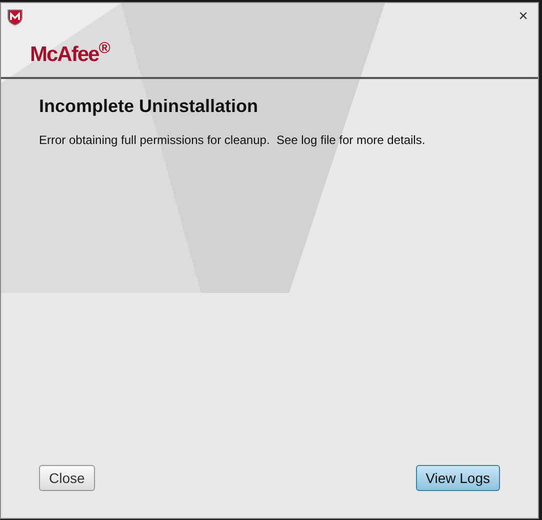 The width and height of the screenshot is (542, 520). I want to click on view-logs-button: View Logs, so click(458, 478).